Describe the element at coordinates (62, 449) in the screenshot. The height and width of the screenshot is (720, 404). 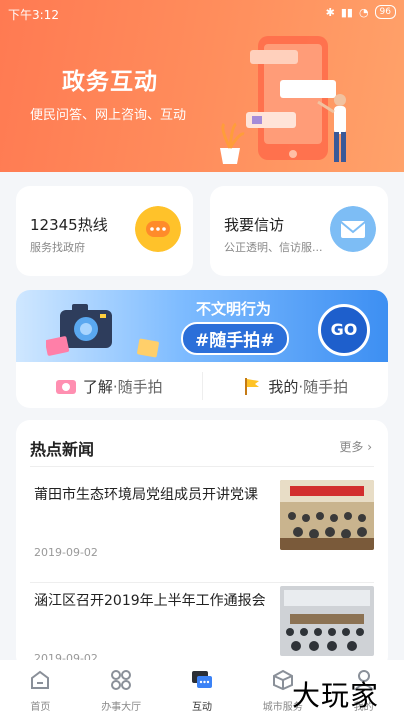
I see `news-heading: 热点新闻` at that location.